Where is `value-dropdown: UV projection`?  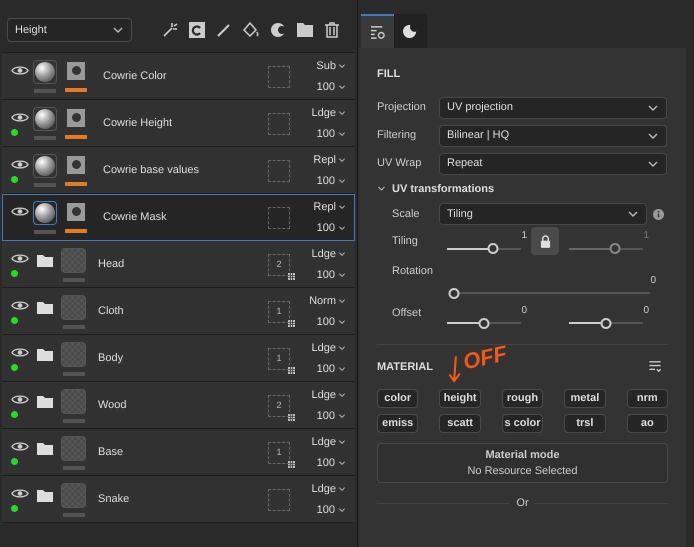 value-dropdown: UV projection is located at coordinates (553, 107).